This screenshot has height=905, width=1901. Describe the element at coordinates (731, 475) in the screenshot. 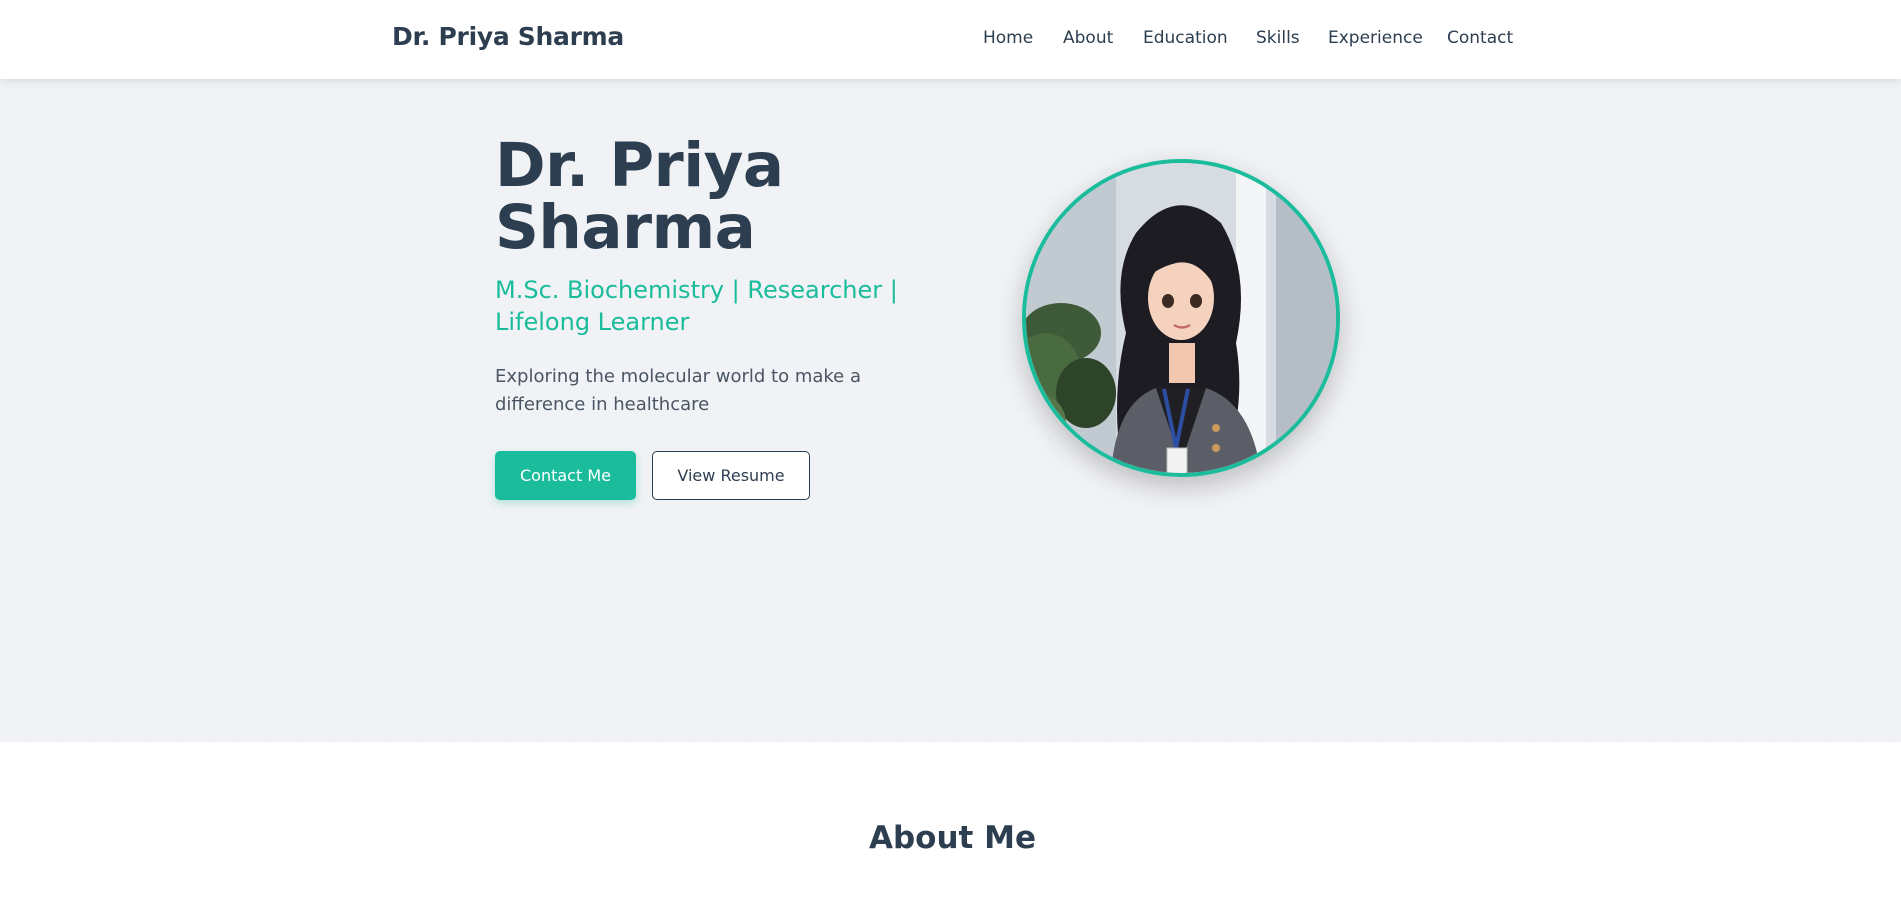

I see `view-resume-button: View Resume` at that location.